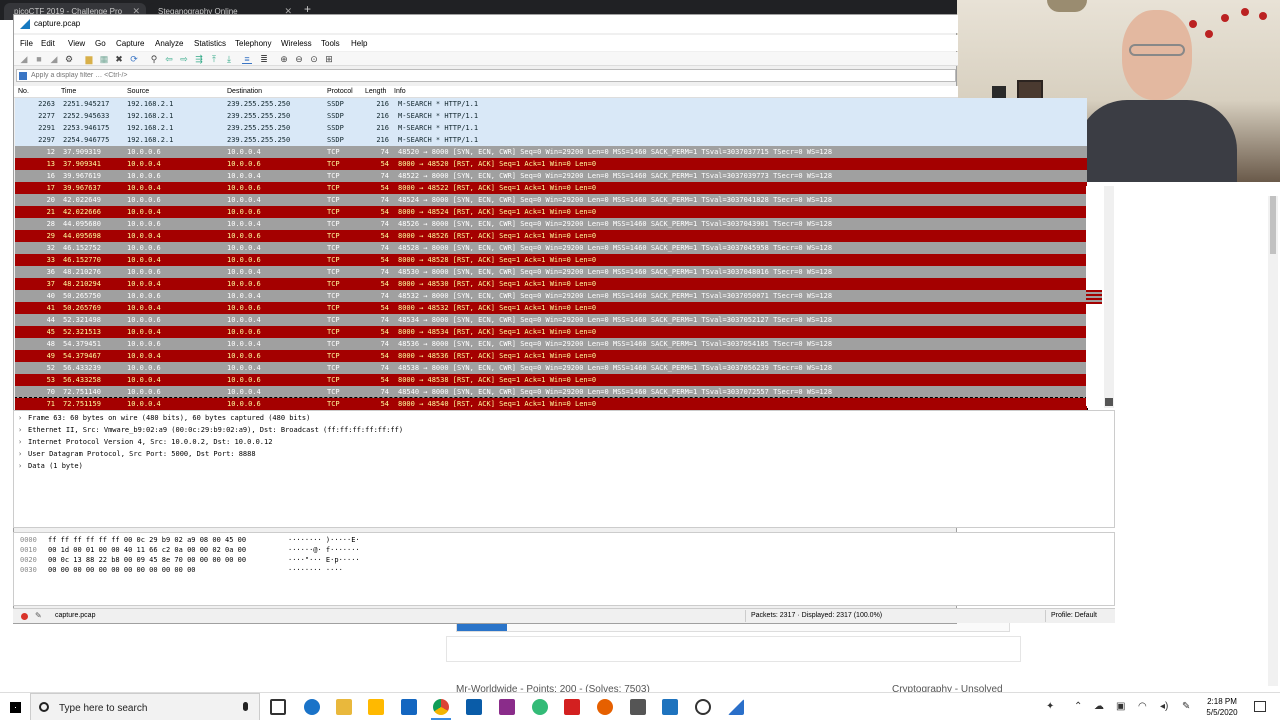 The height and width of the screenshot is (720, 1280). What do you see at coordinates (1074, 615) in the screenshot?
I see `status-profile: Profile: Default` at bounding box center [1074, 615].